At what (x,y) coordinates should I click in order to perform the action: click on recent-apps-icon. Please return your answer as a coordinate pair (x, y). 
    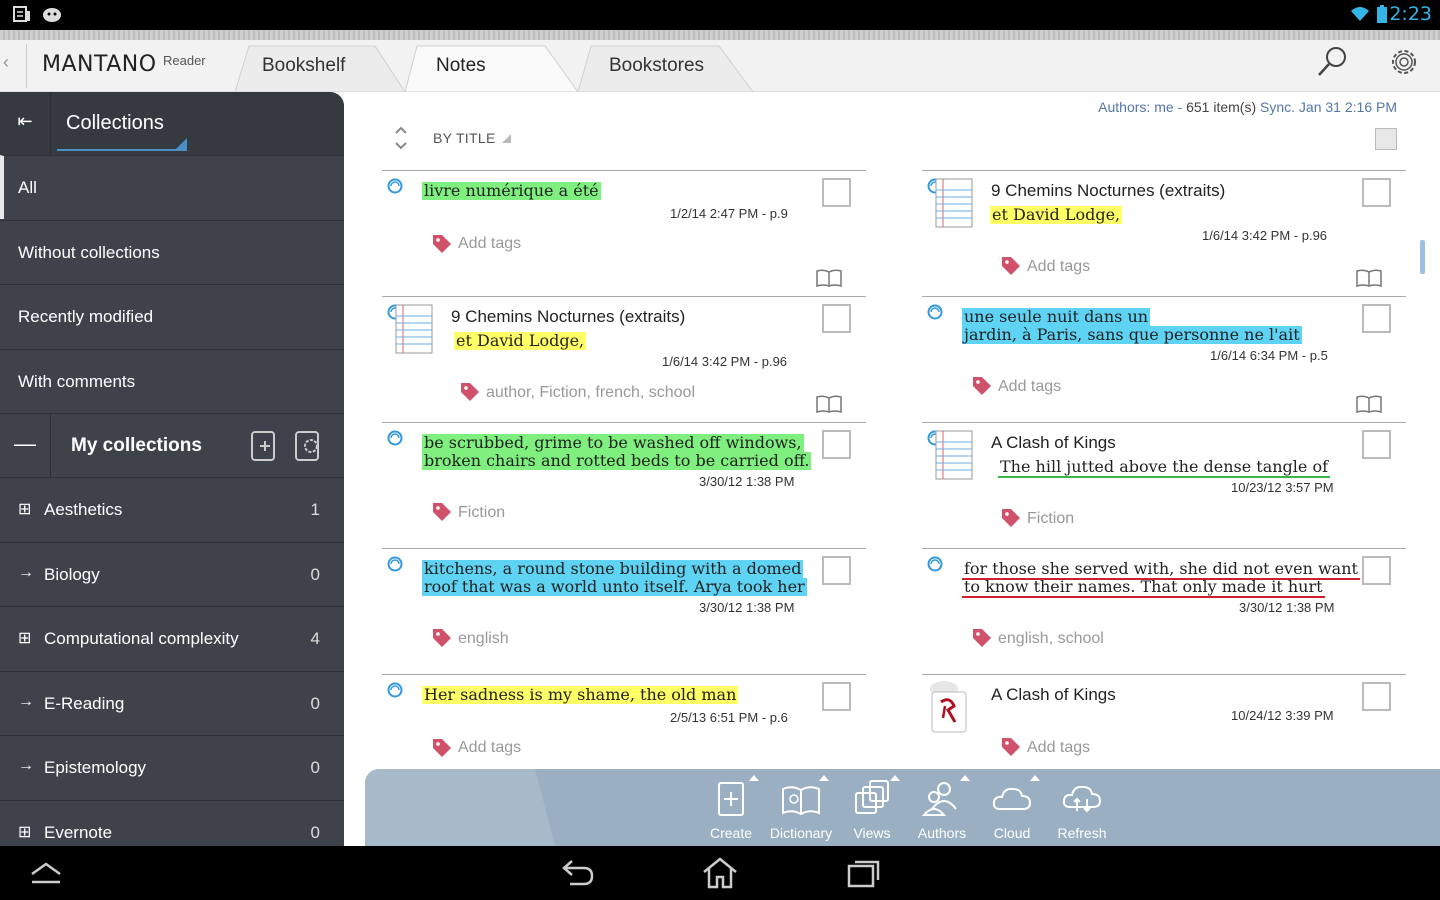
    Looking at the image, I should click on (864, 873).